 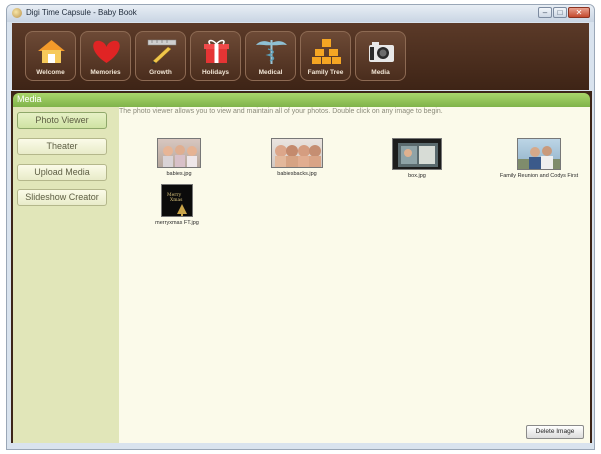 I want to click on heart-icon, so click(x=106, y=51).